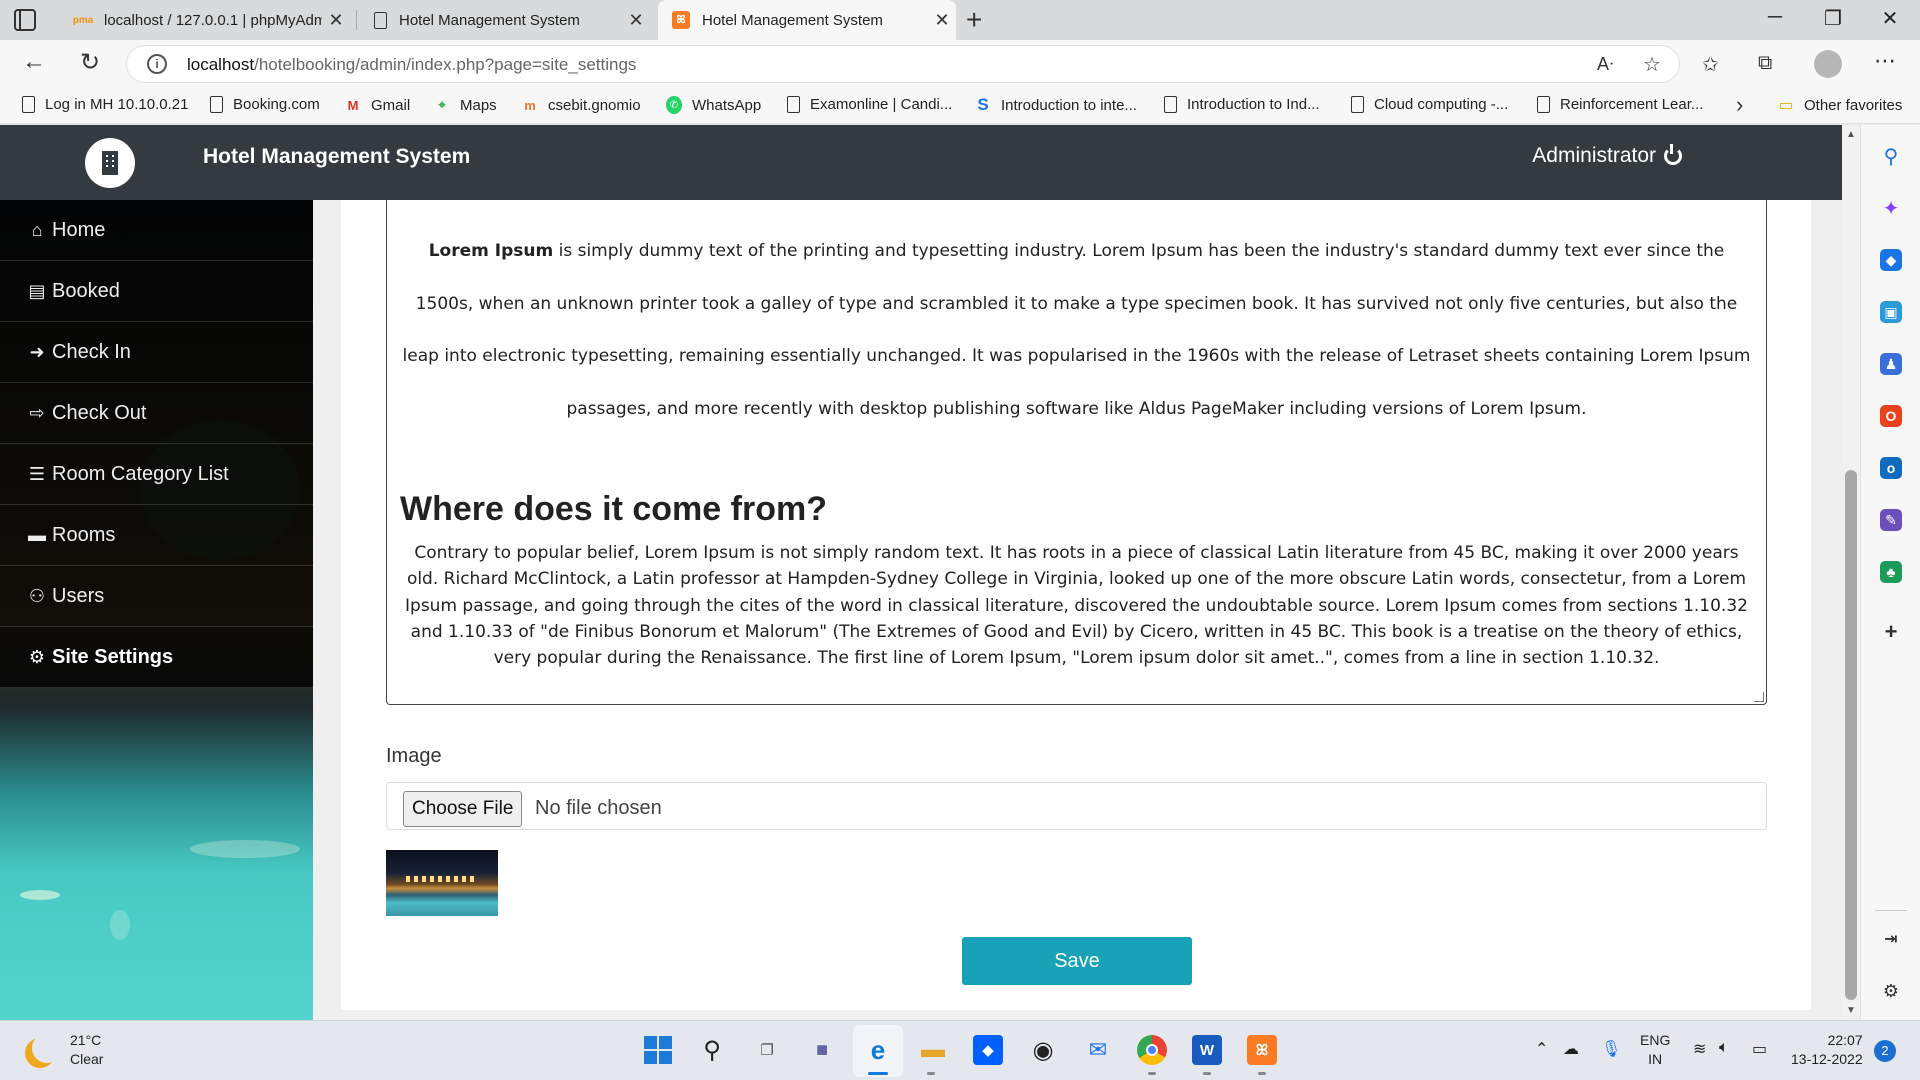  What do you see at coordinates (157, 64) in the screenshot?
I see `site-info-icon: i` at bounding box center [157, 64].